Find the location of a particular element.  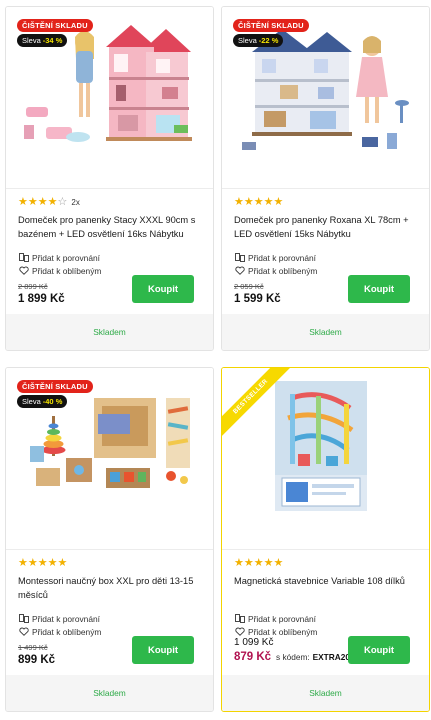

discount-badge: Sleva -22 % is located at coordinates (258, 40).